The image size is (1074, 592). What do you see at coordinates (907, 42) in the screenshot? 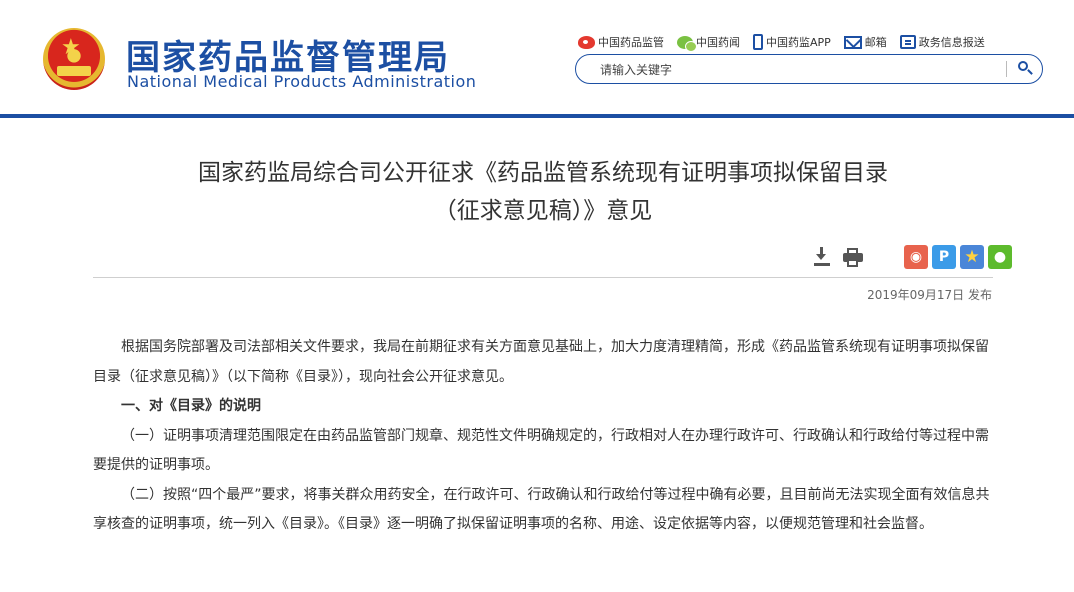
I see `report-icon` at bounding box center [907, 42].